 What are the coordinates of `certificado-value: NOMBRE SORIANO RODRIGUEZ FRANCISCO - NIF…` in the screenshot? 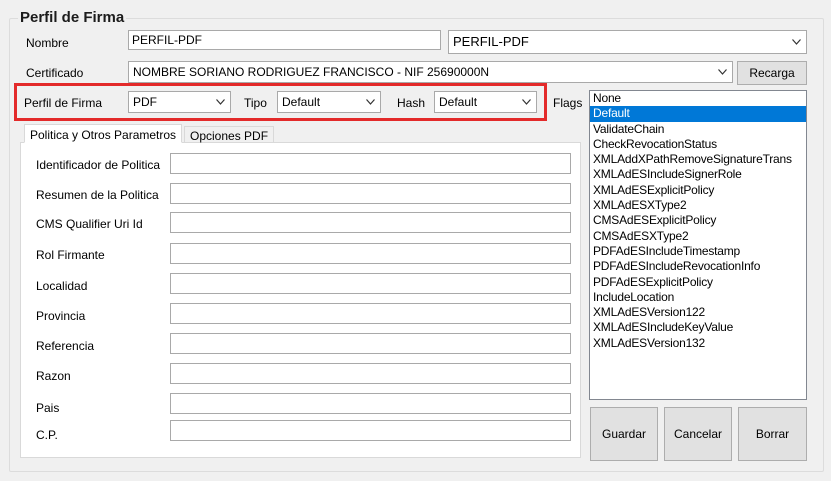 It's located at (311, 72).